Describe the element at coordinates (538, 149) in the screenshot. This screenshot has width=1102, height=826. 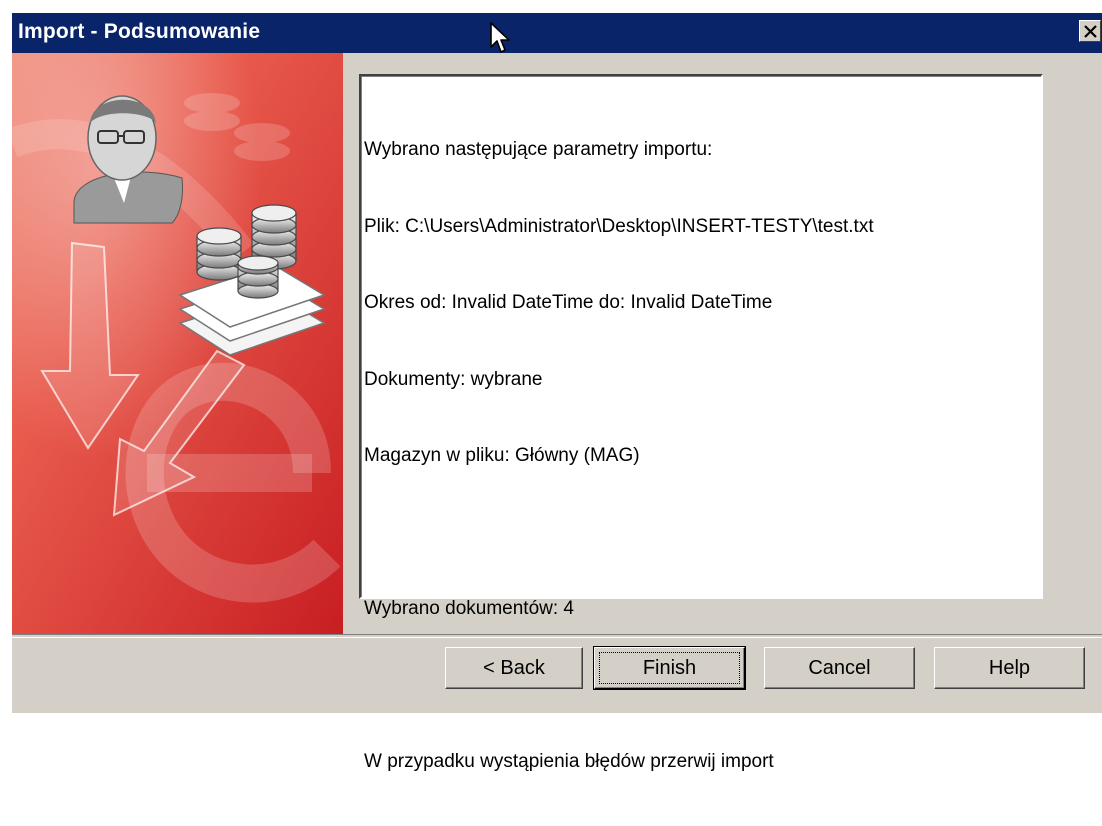
I see `summary-line: Wybrano następujące parametry importu:` at that location.